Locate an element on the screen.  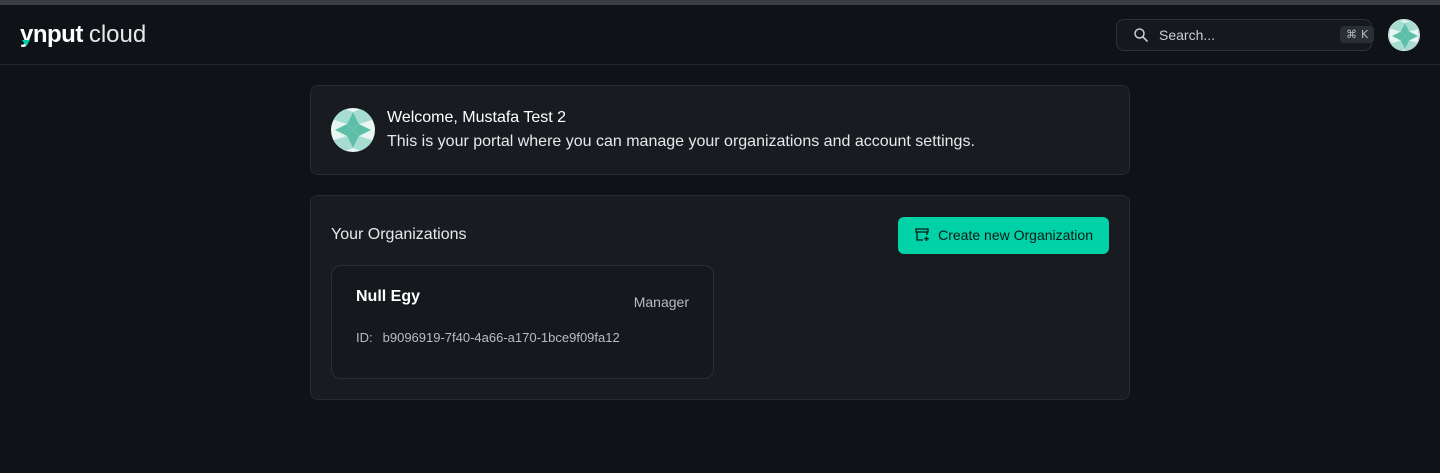
top-header: ynput cloud ⌘ K is located at coordinates (720, 35).